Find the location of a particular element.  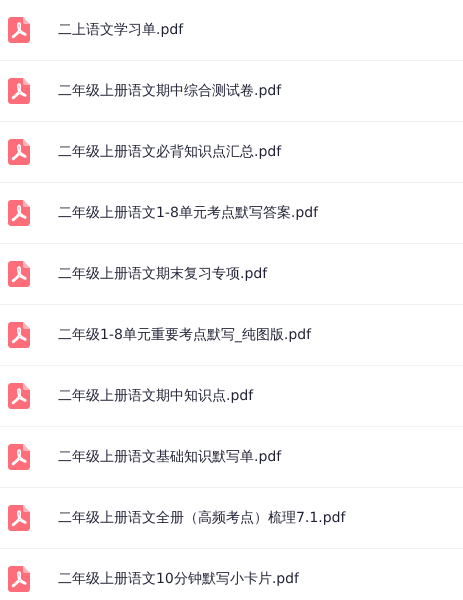

file-name: 二年级上册语文必背知识点汇总.pdf is located at coordinates (170, 152).